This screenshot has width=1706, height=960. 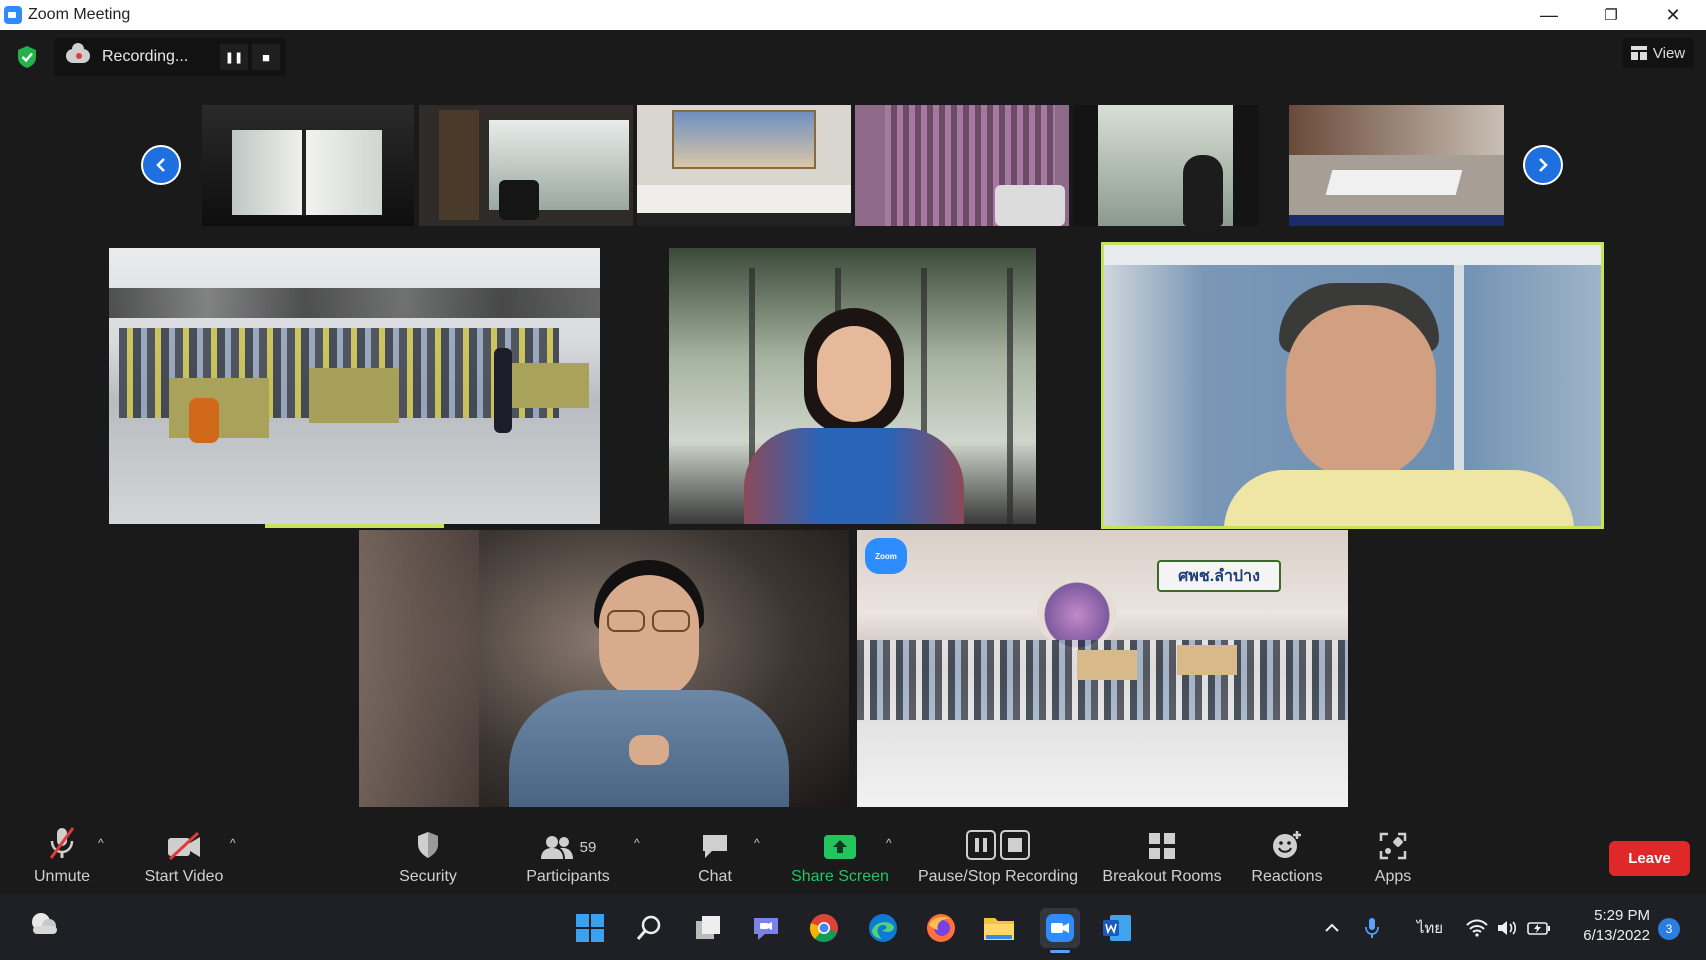 What do you see at coordinates (998, 876) in the screenshot?
I see `pause-stop-recording-label: Pause/Stop Recording` at bounding box center [998, 876].